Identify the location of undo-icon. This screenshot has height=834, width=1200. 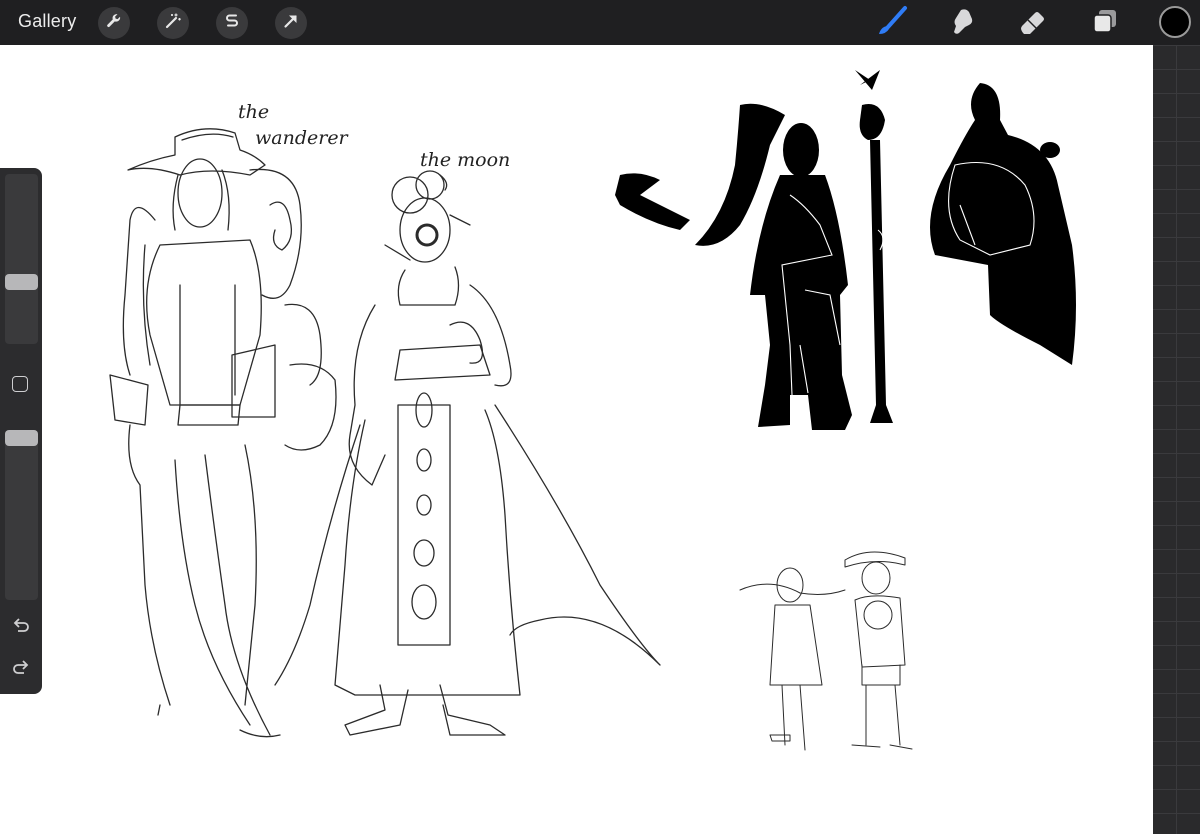
(21, 630).